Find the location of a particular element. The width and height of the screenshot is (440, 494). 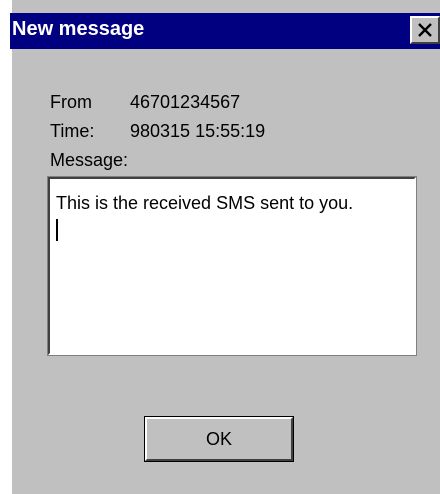

message-label: Message: is located at coordinates (89, 160).